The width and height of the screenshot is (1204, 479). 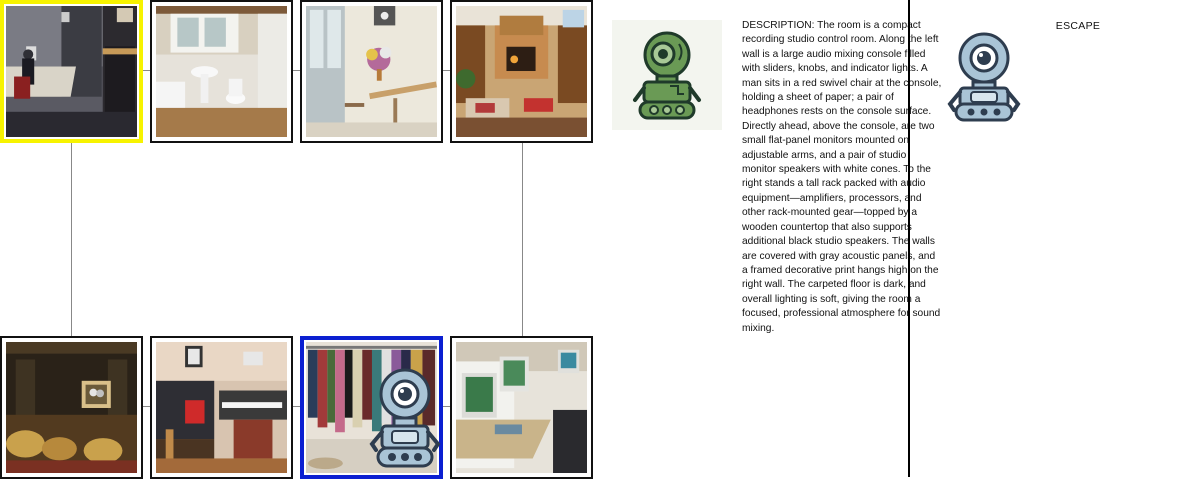 I want to click on room-image-lab, so click(x=521, y=407).